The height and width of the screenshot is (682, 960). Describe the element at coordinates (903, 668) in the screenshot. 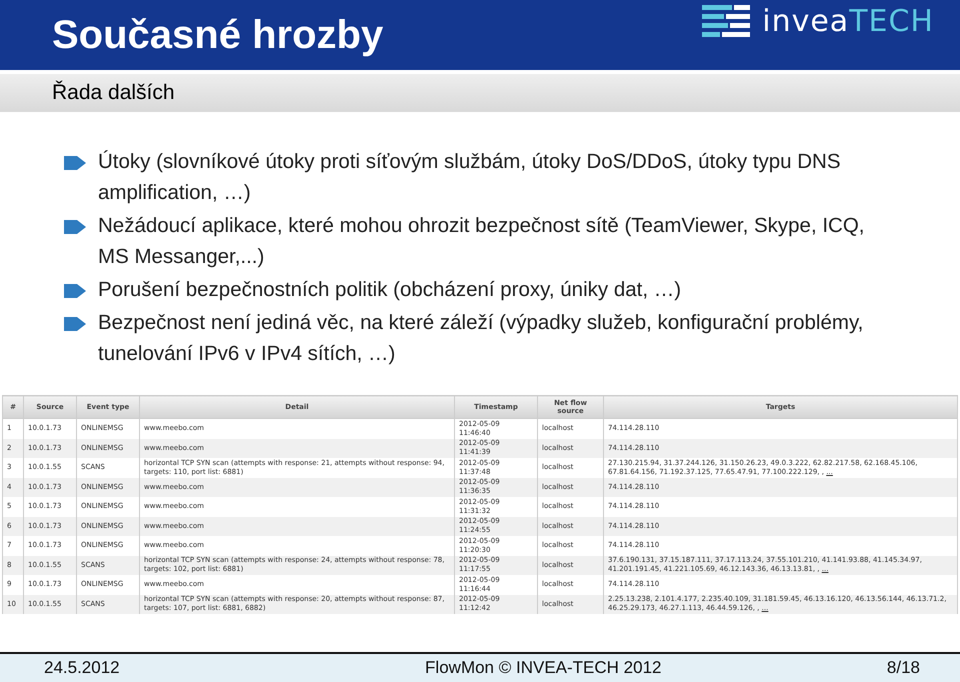

I see `page-number: 8/18` at that location.